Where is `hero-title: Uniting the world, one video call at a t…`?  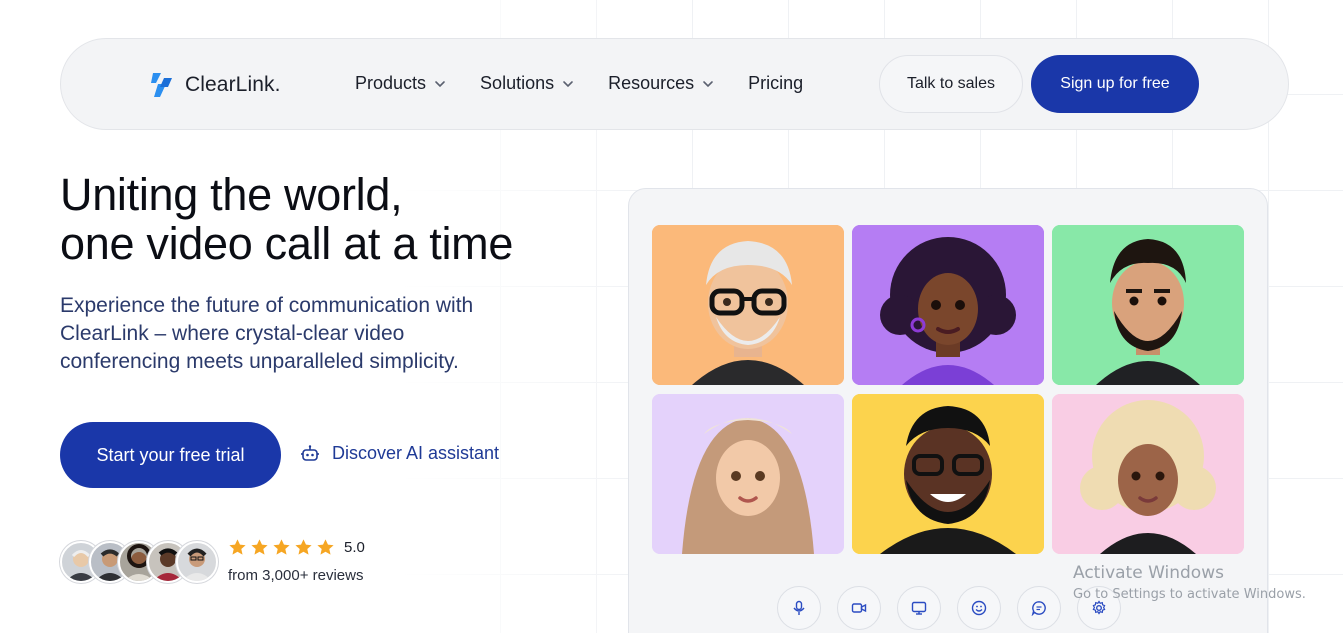
hero-title: Uniting the world, one video call at a t… is located at coordinates (340, 219).